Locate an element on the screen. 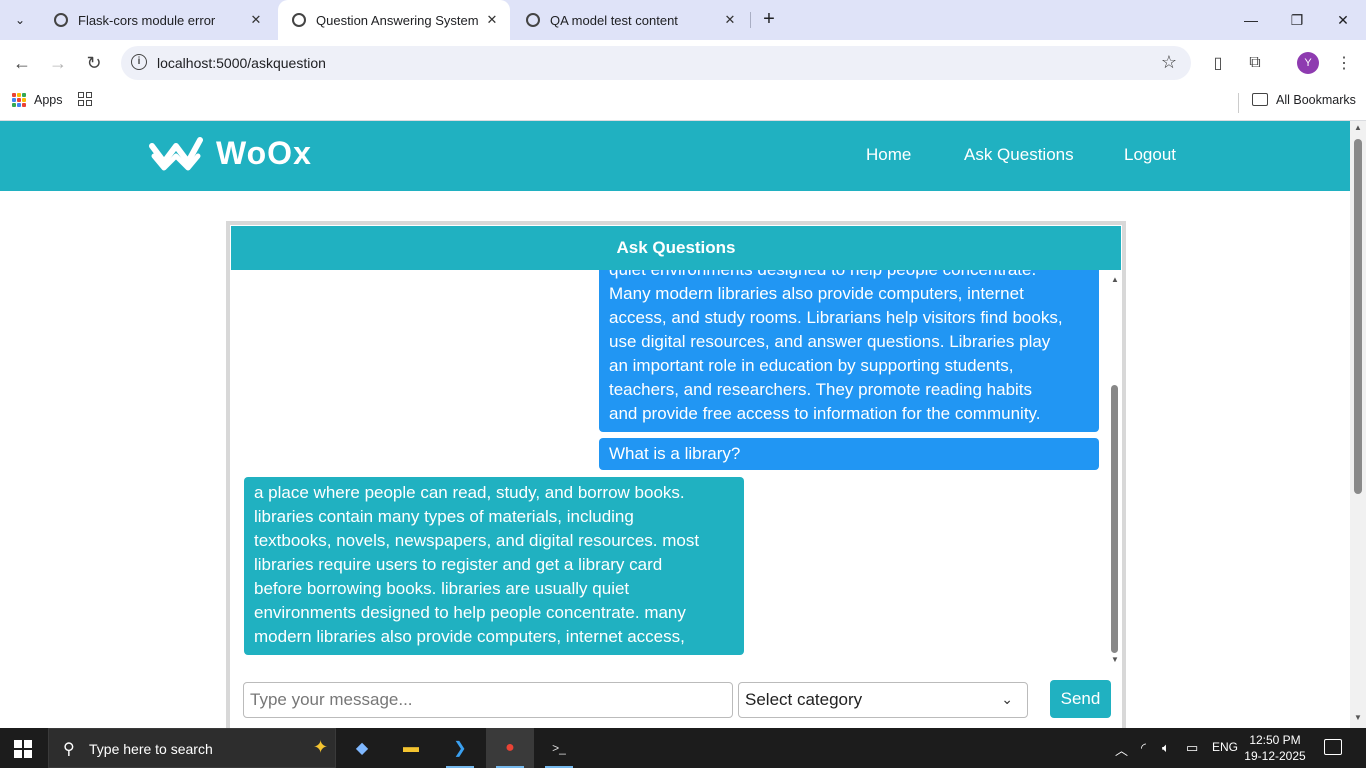  clock-time: 12:50 PM is located at coordinates (1275, 740).